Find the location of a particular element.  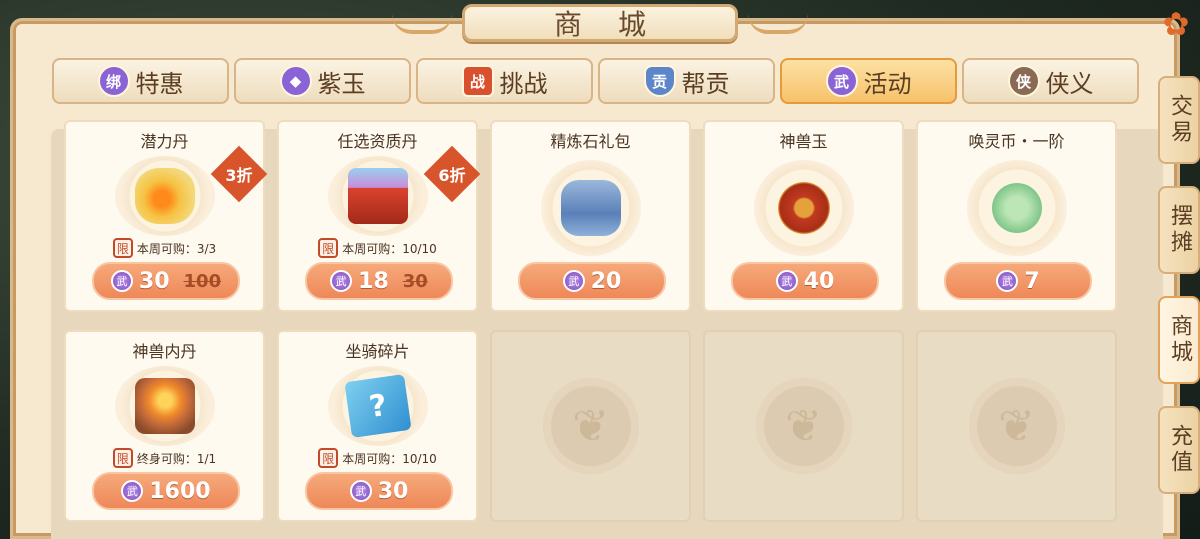

tab-purple-jade: ◆ 紫玉 is located at coordinates (322, 81).